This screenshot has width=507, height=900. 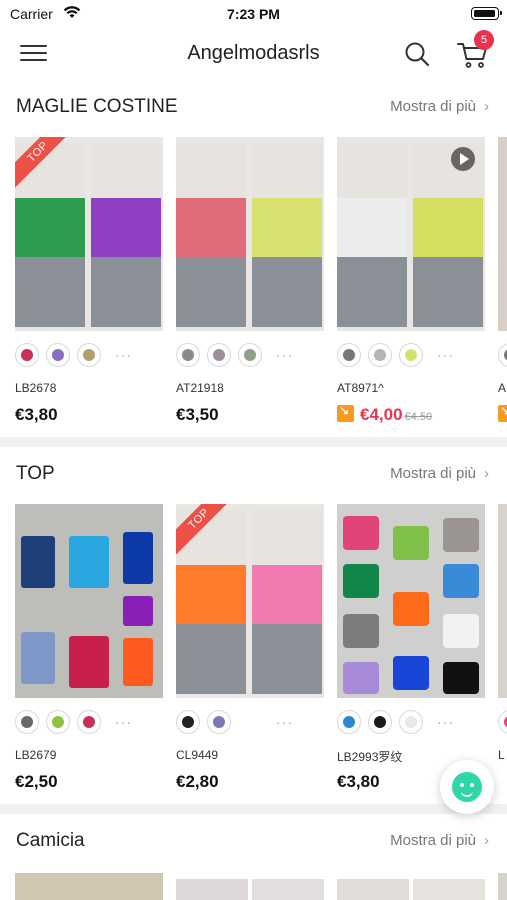 I want to click on section-title: Camicia, so click(x=50, y=840).